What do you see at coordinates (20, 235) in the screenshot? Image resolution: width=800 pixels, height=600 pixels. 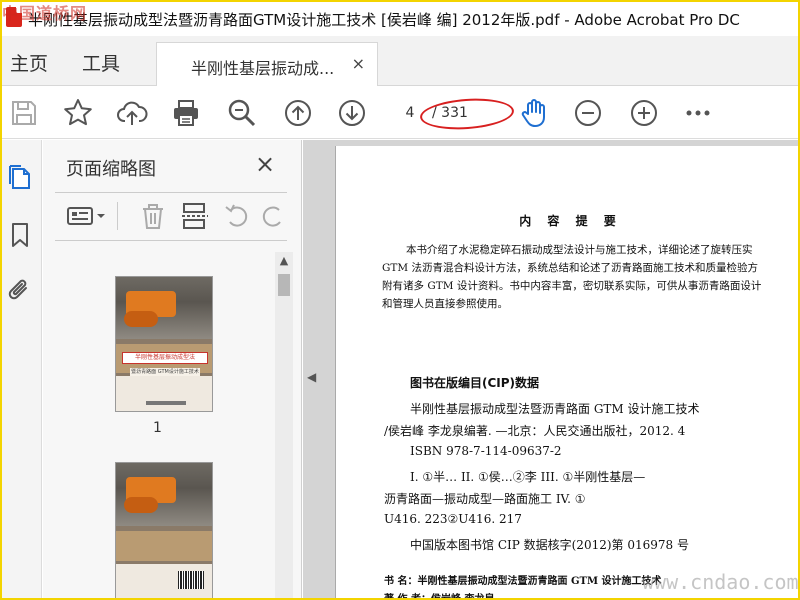 I see `bookmark-icon` at bounding box center [20, 235].